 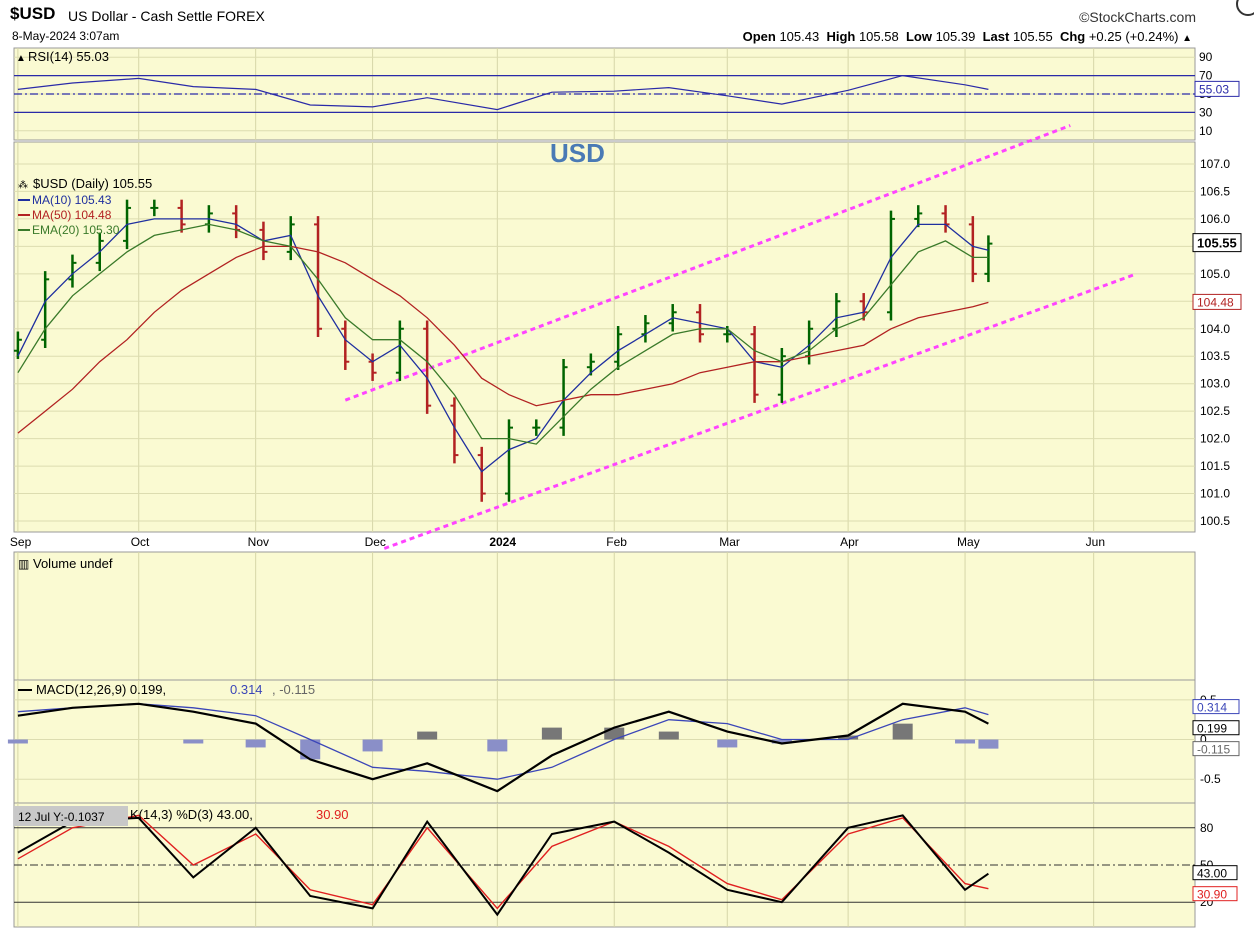 What do you see at coordinates (1215, 384) in the screenshot?
I see `price-tick-label: 103.0` at bounding box center [1215, 384].